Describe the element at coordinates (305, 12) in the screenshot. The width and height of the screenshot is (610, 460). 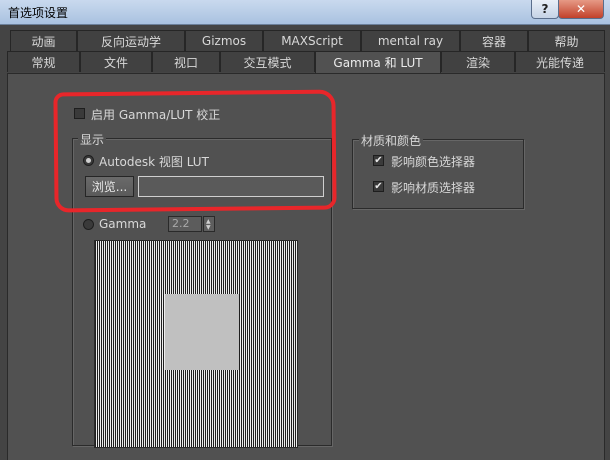
I see `title-bar: 首选项设置 ? ✕` at that location.